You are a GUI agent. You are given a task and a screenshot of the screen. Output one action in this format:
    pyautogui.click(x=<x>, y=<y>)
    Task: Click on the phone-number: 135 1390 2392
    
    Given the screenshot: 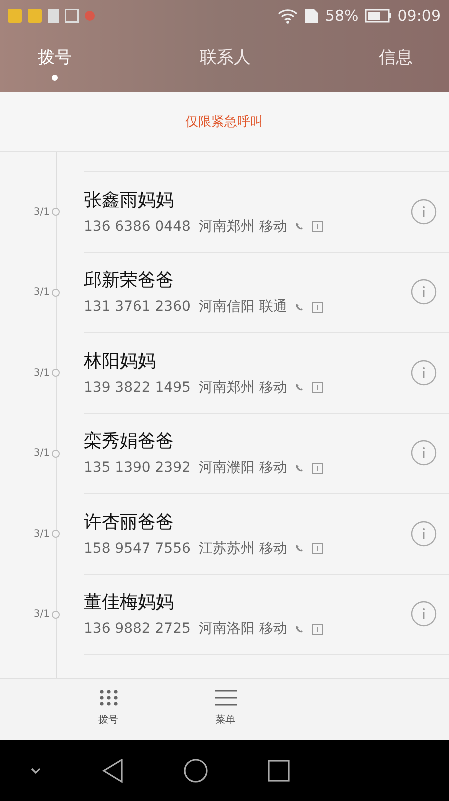 What is the action you would take?
    pyautogui.click(x=137, y=468)
    